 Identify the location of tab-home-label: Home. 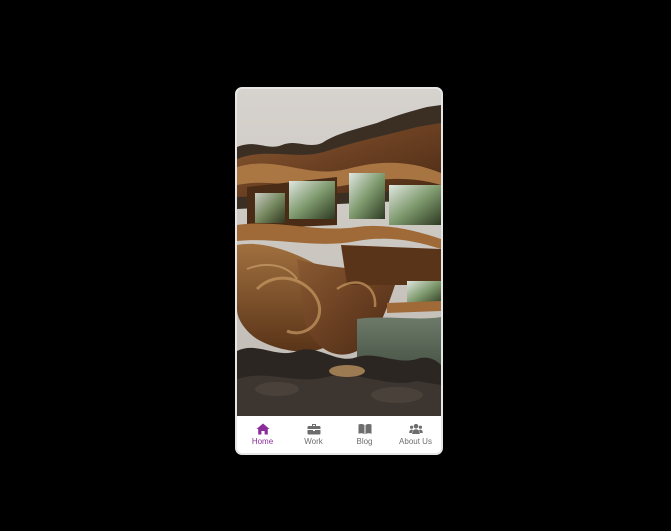
(262, 441).